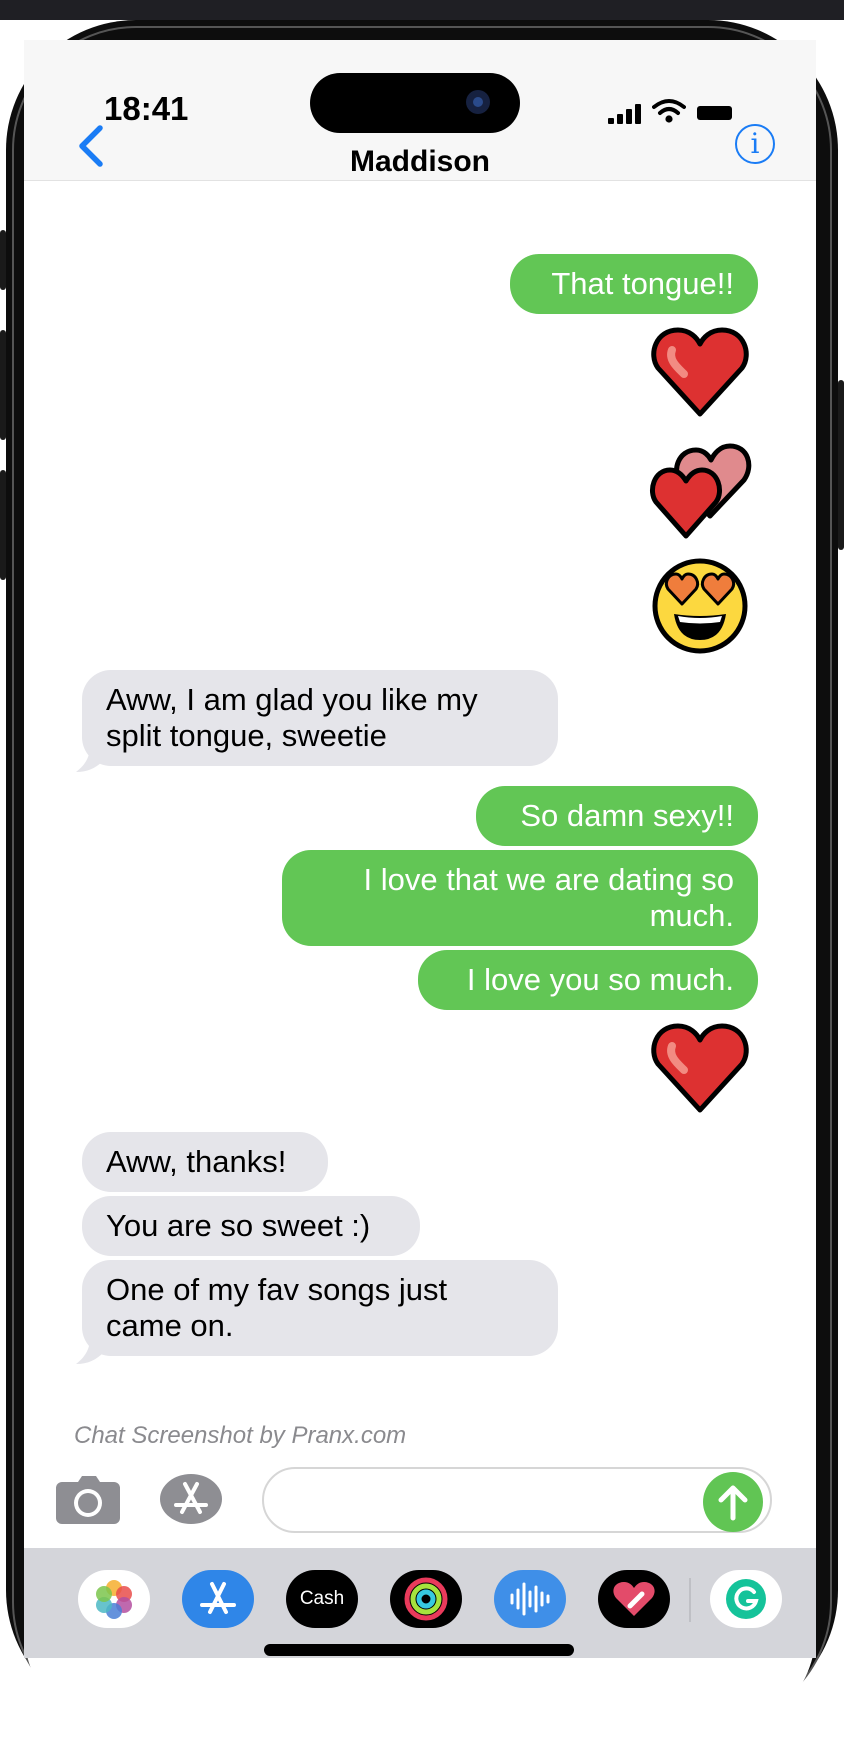 The width and height of the screenshot is (844, 1740). I want to click on fitness-rings-icon, so click(426, 1599).